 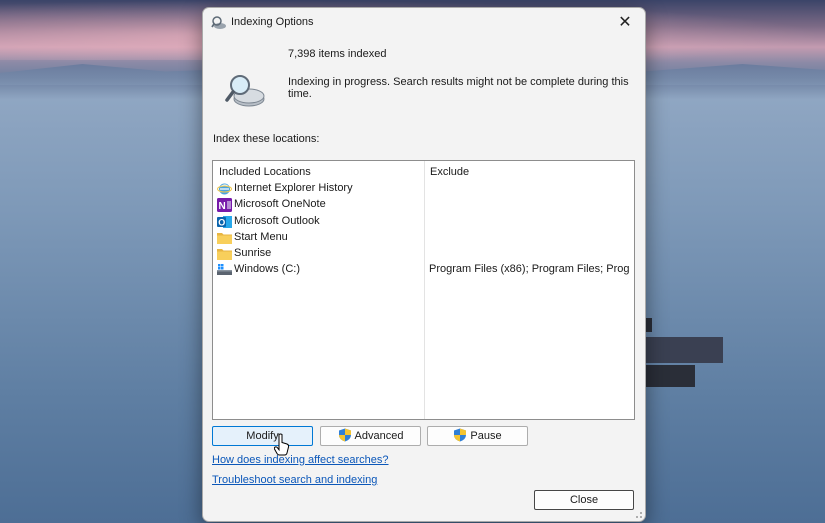 I want to click on list-item: Internet Explorer History, so click(x=423, y=189).